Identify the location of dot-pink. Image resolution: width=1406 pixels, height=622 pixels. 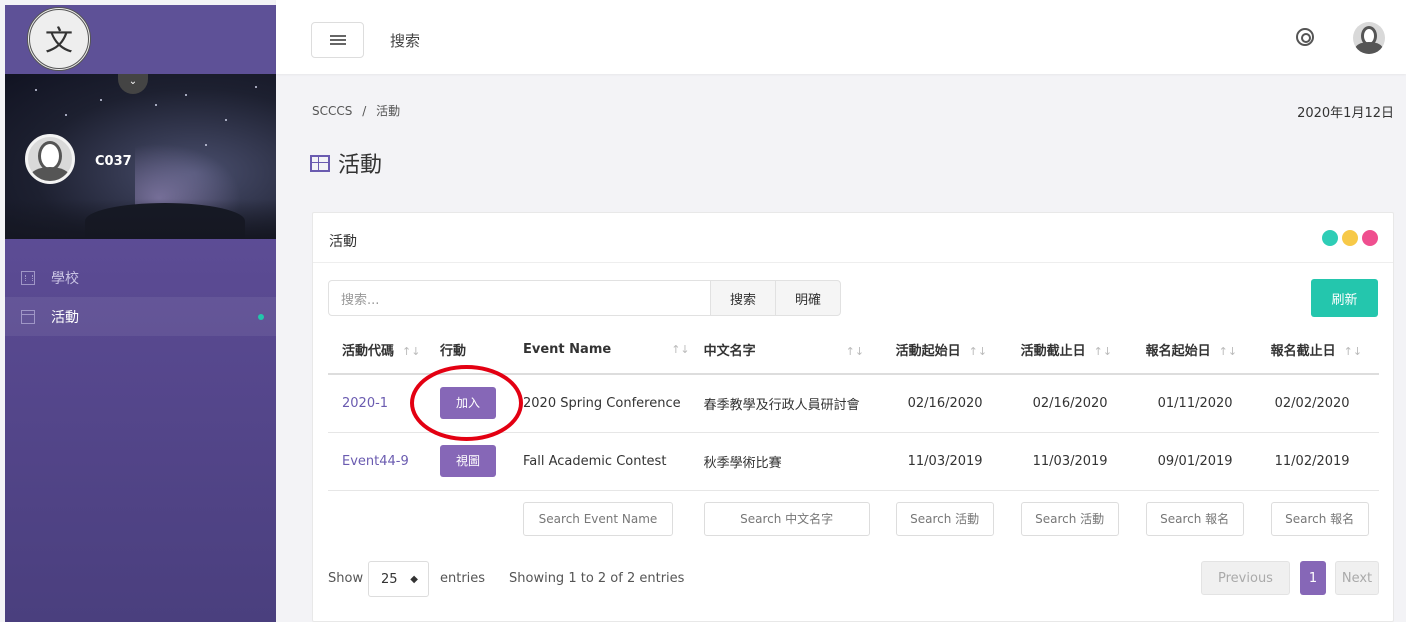
(1370, 238).